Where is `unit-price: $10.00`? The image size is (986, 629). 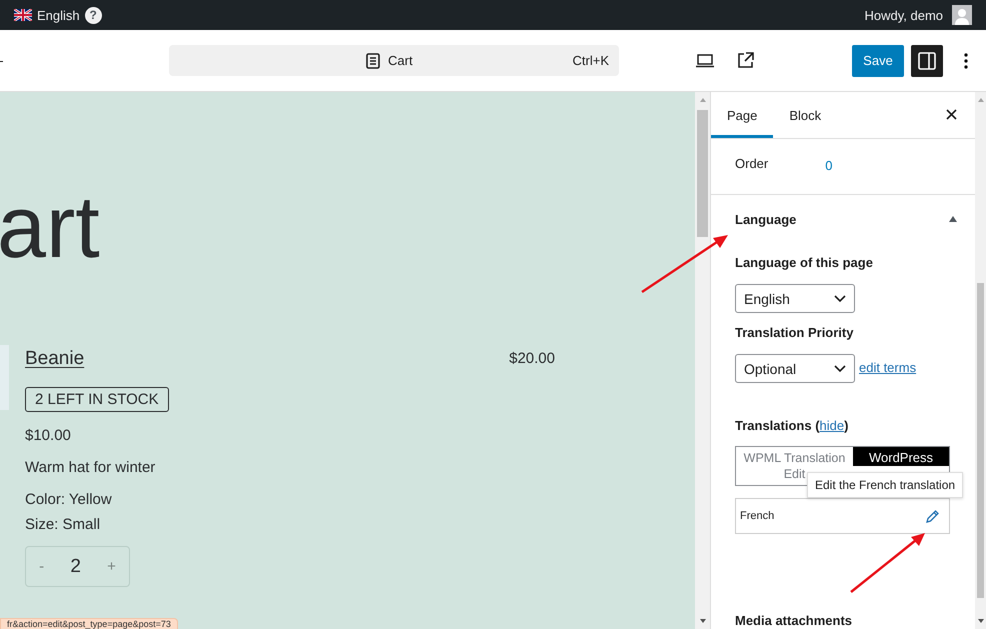
unit-price: $10.00 is located at coordinates (48, 435).